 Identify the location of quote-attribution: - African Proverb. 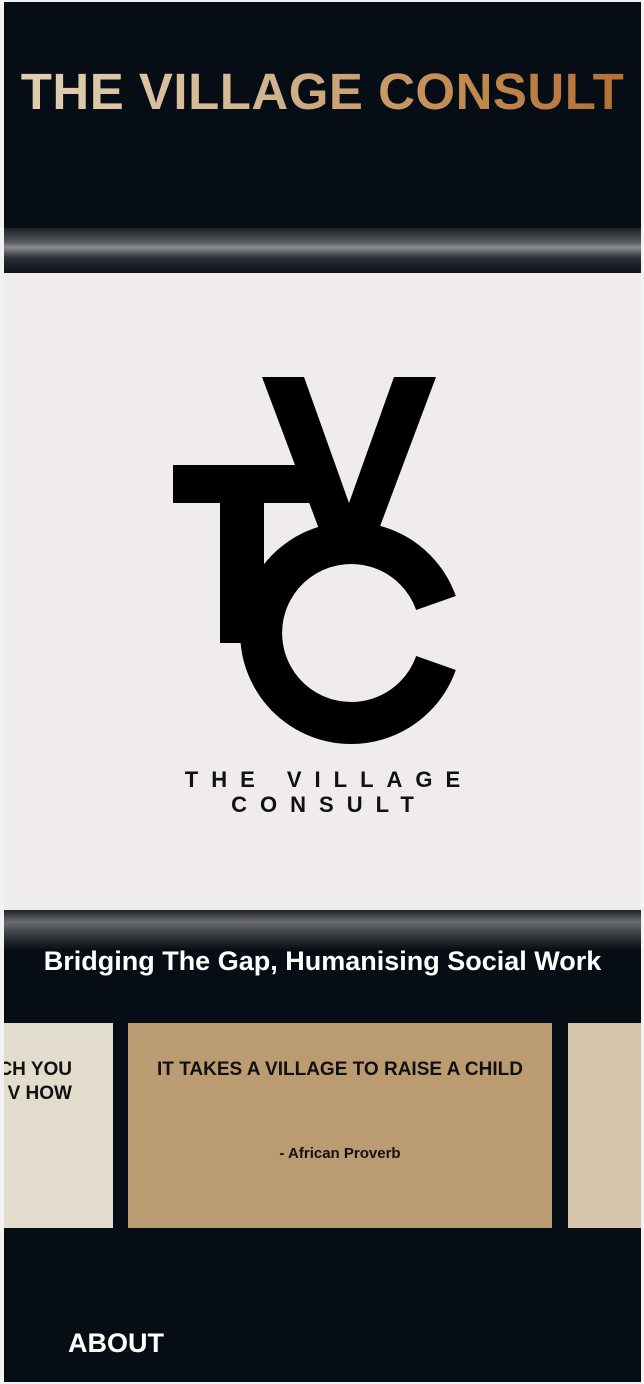
(340, 1153).